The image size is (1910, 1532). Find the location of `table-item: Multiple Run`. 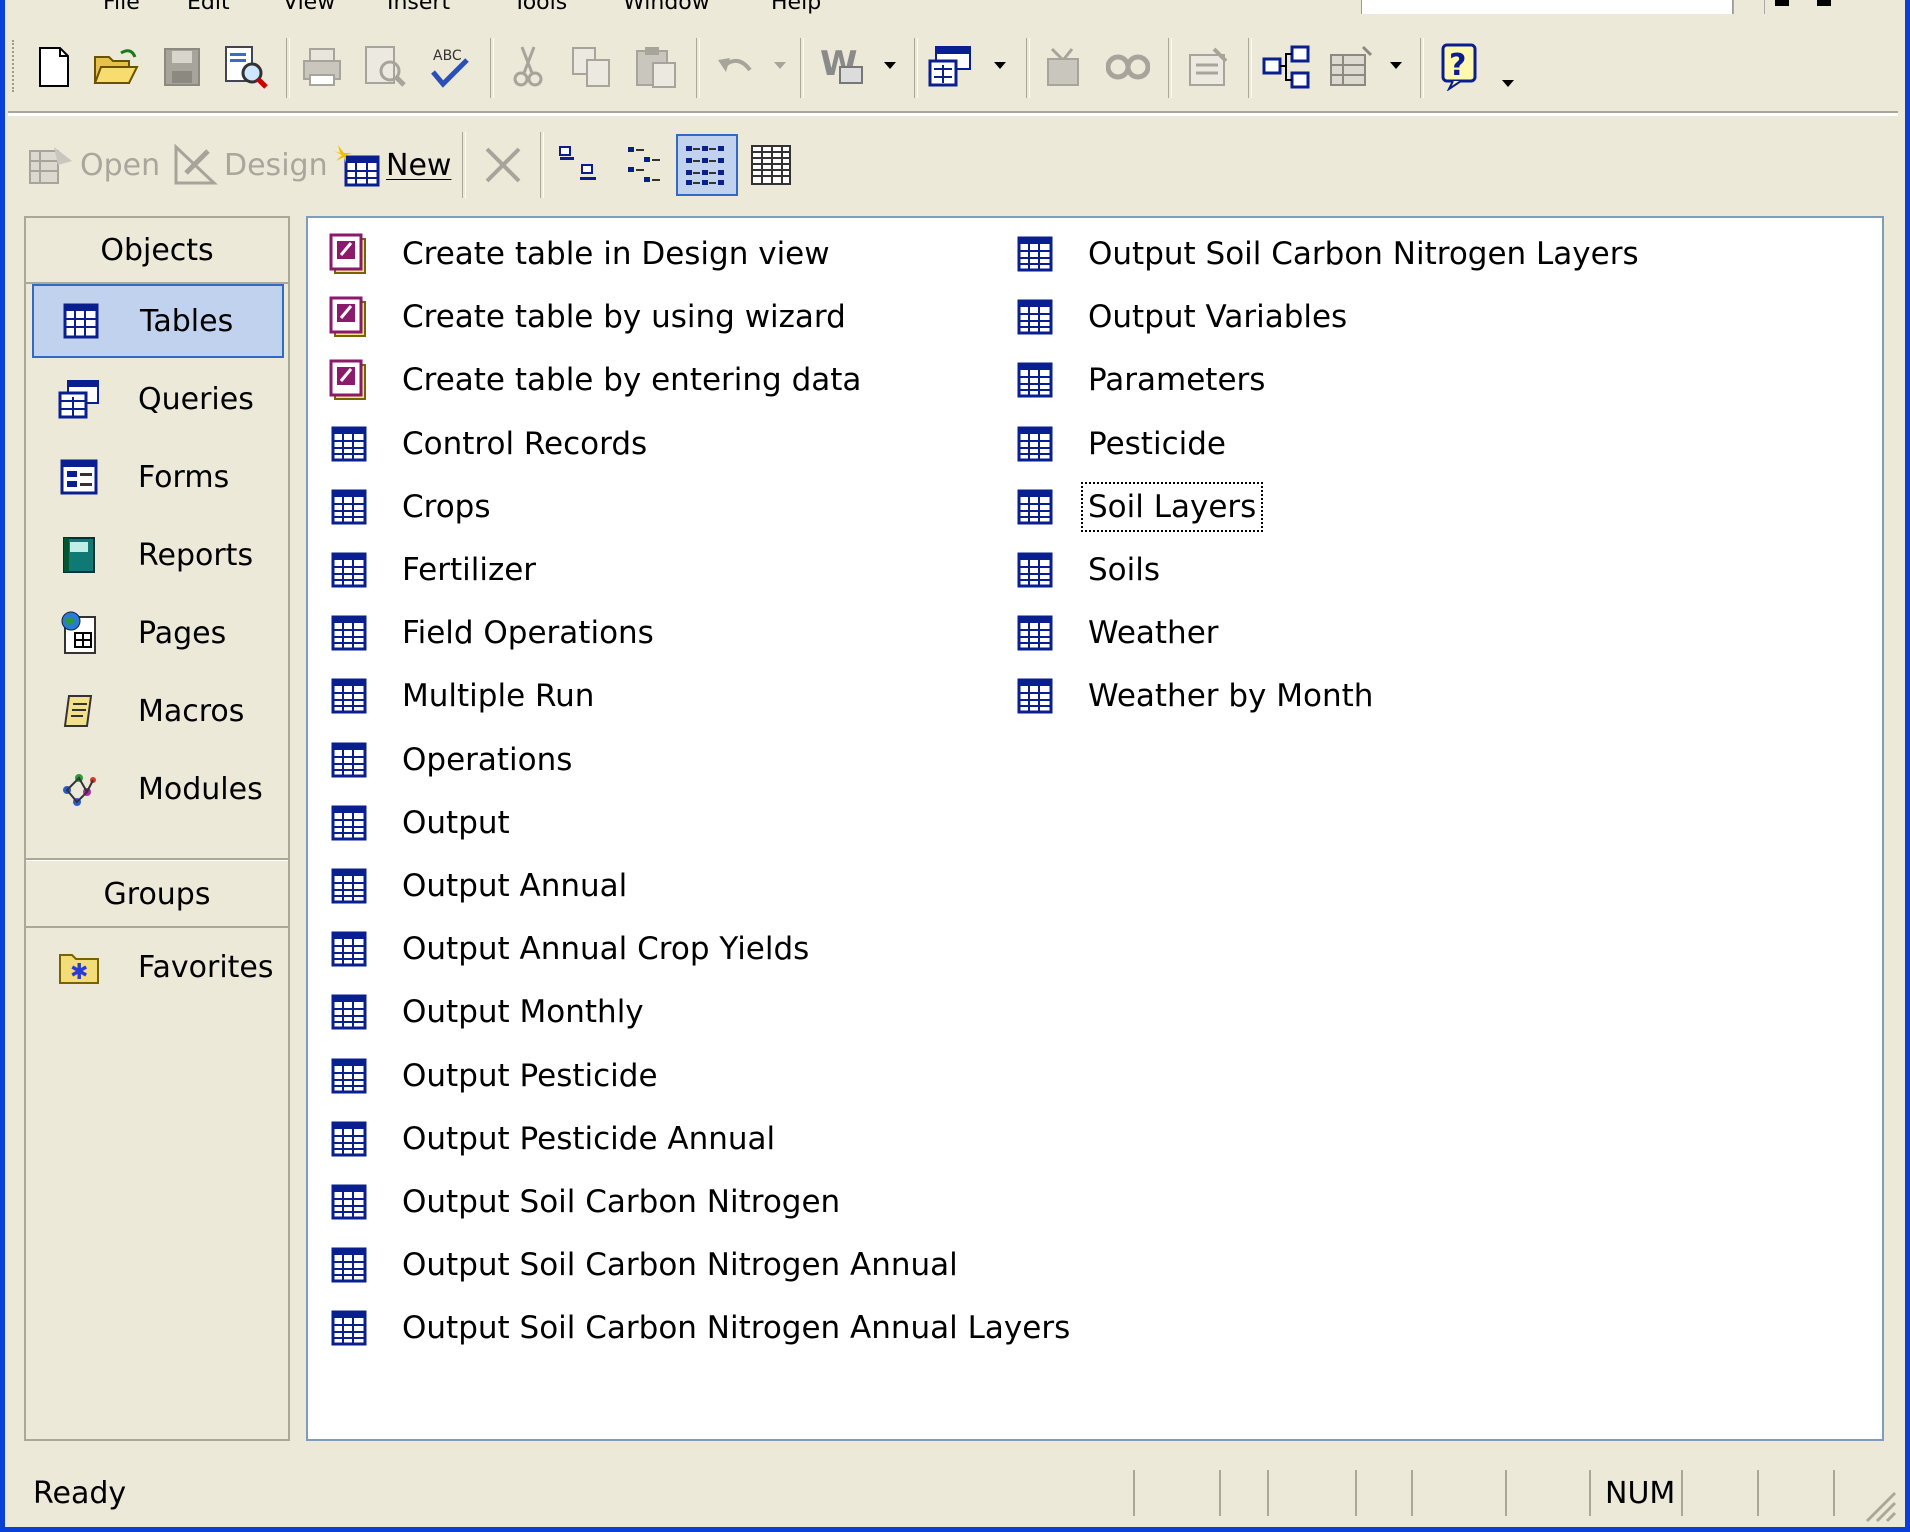

table-item: Multiple Run is located at coordinates (460, 696).